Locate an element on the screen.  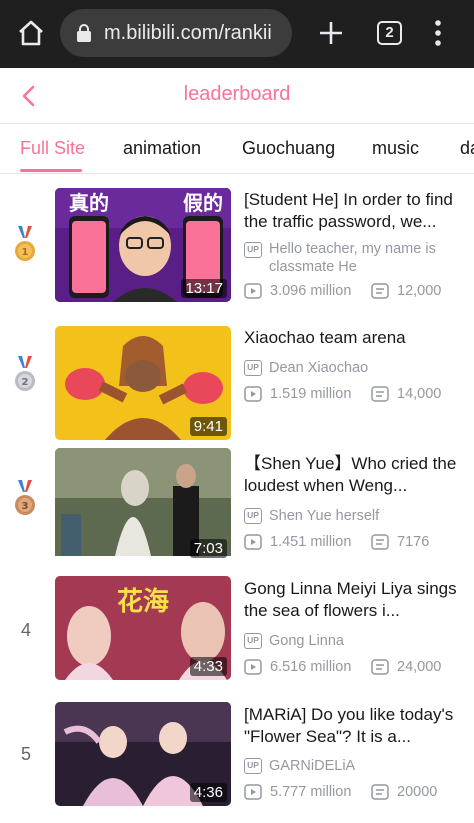
video-thumbnail: 真的 假的 13:17 is located at coordinates (143, 245).